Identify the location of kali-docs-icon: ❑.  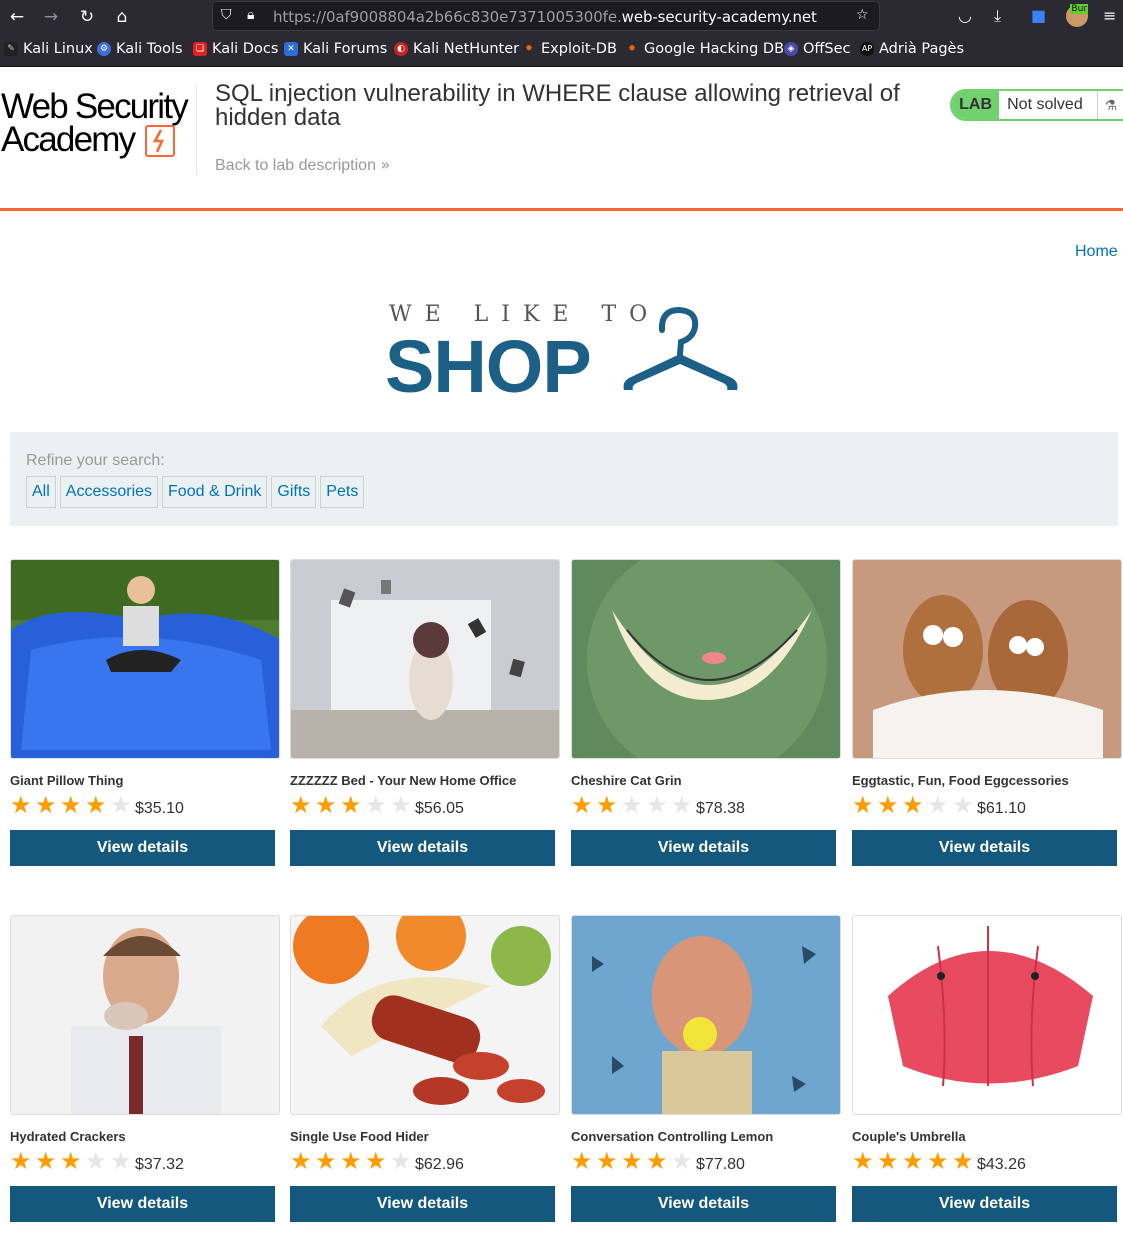
(200, 49).